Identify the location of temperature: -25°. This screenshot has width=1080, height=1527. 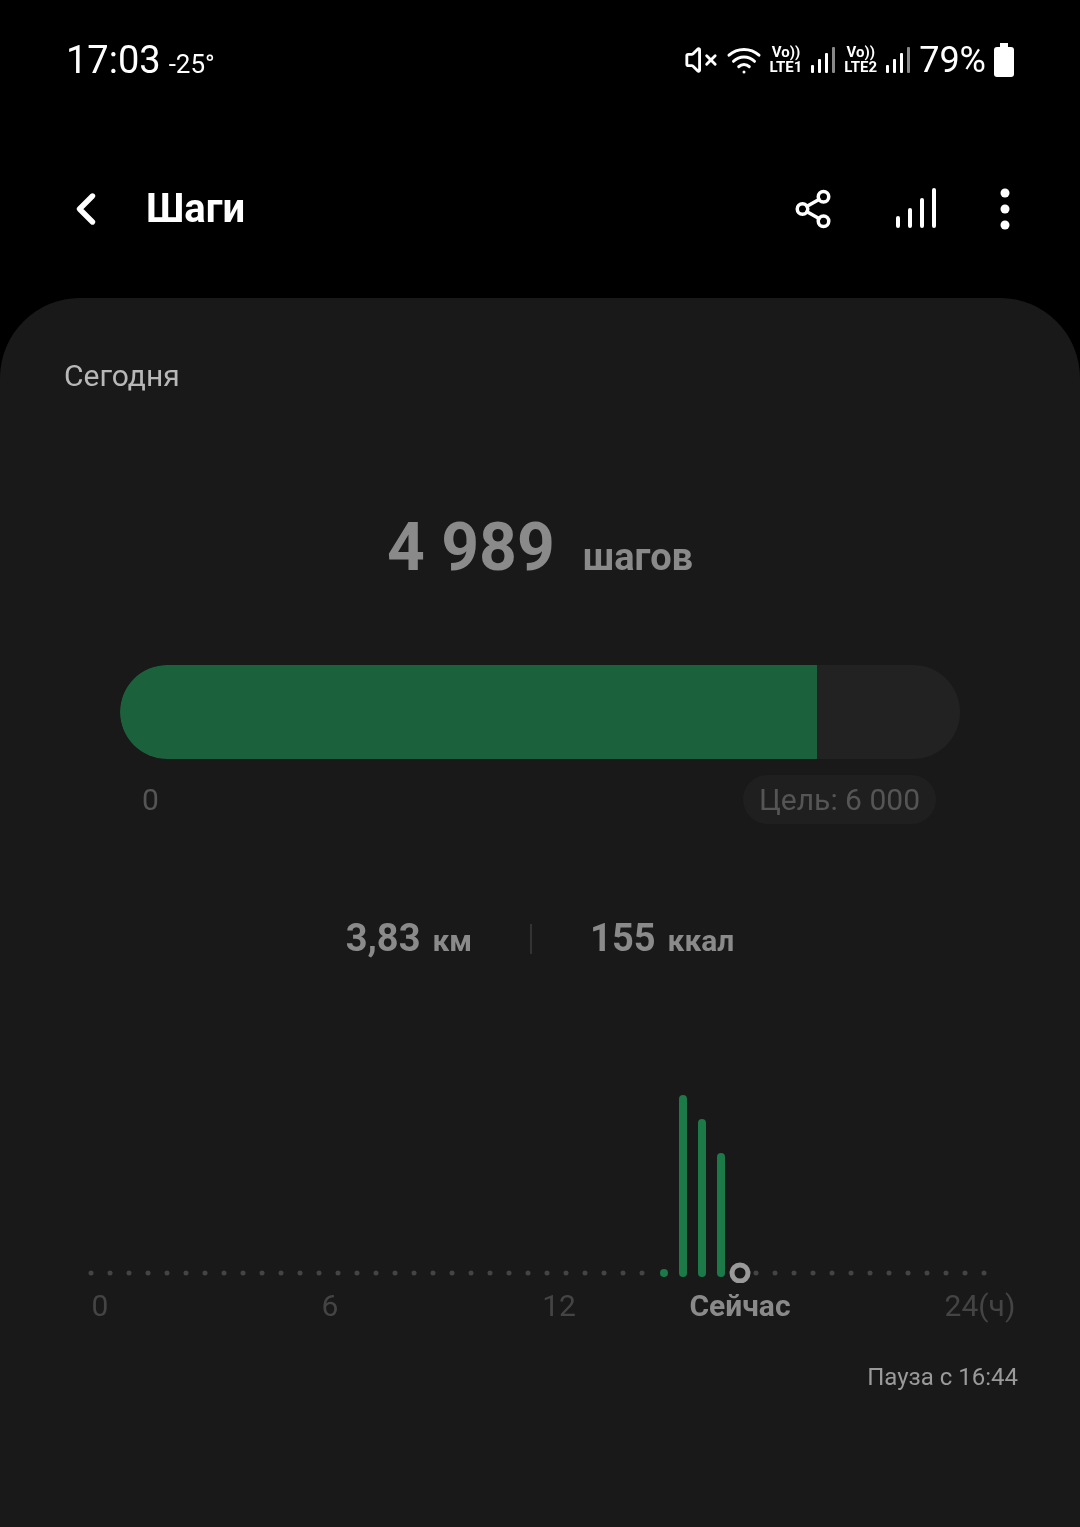
(191, 64).